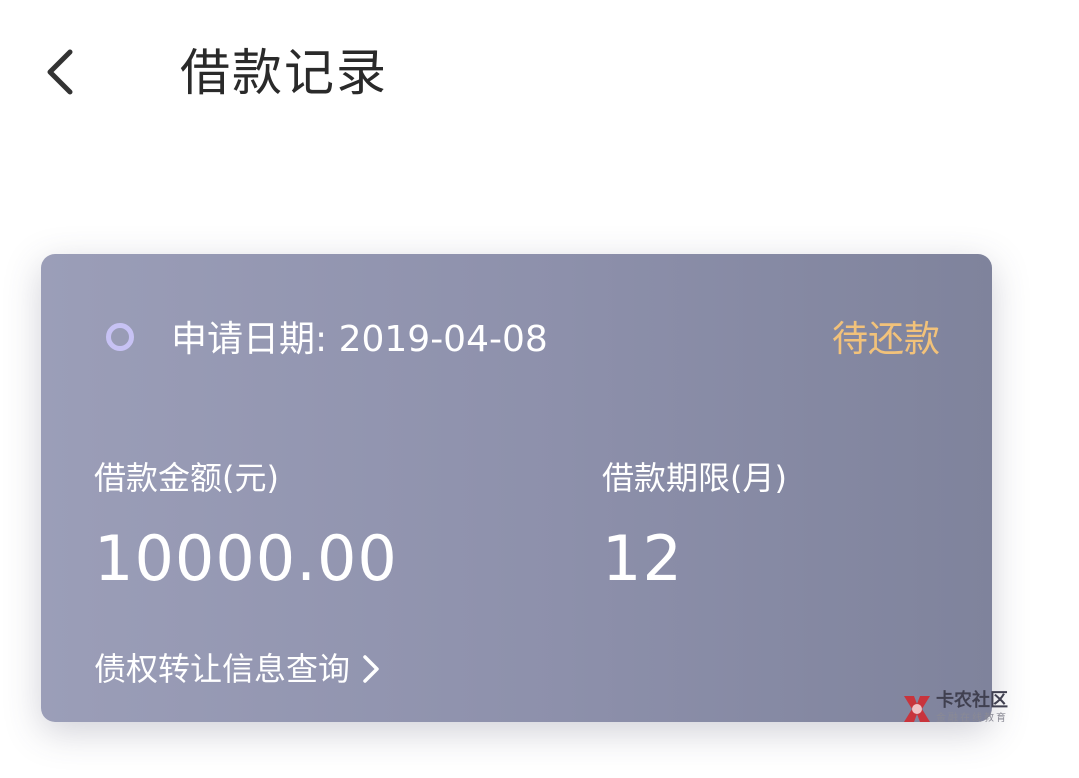 This screenshot has height=778, width=1079. Describe the element at coordinates (359, 339) in the screenshot. I see `apply-date: 申请日期: 2019-04-08` at that location.